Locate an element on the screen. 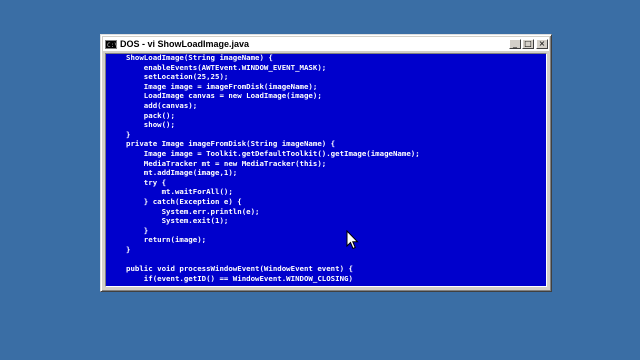 This screenshot has height=360, width=640. code-line: ShowLoadImage(String imageName) { is located at coordinates (273, 58).